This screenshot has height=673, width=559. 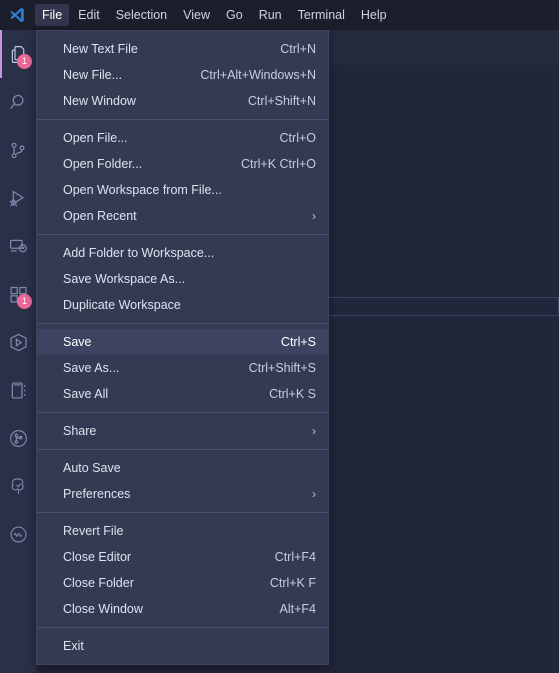 What do you see at coordinates (103, 609) in the screenshot?
I see `menu-item-label: Close Window` at bounding box center [103, 609].